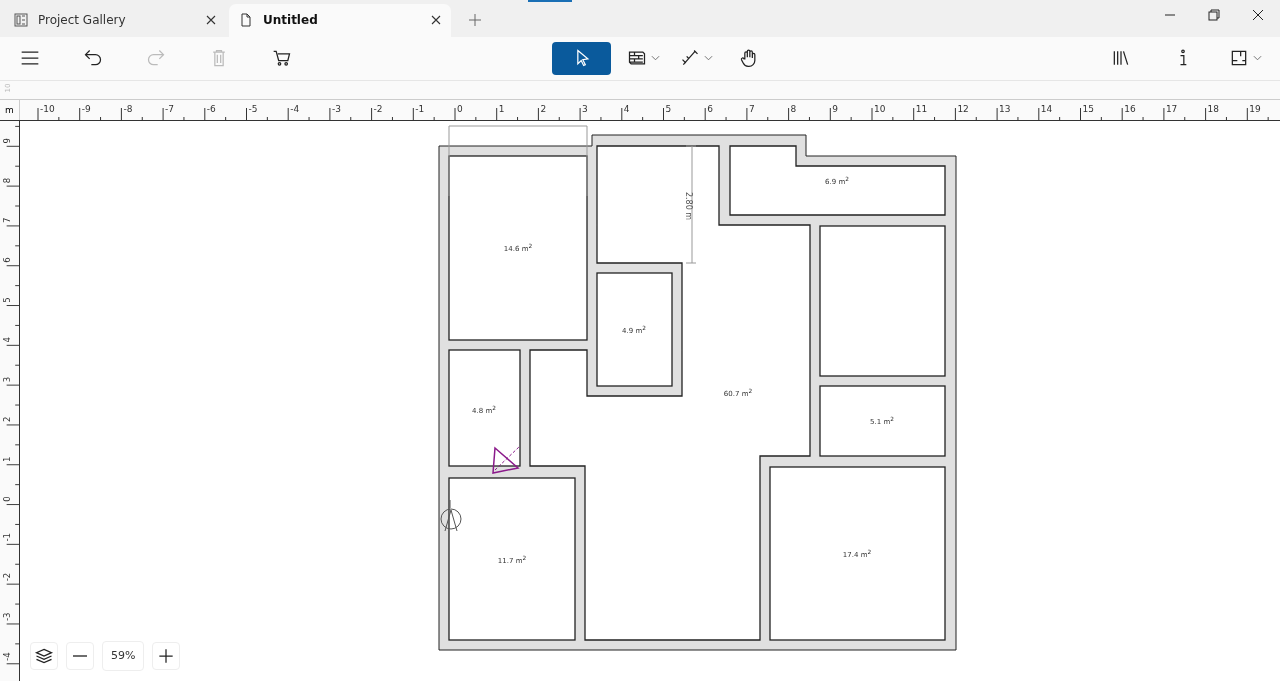 The width and height of the screenshot is (1280, 681). Describe the element at coordinates (1130, 109) in the screenshot. I see `ruler-label: 16` at that location.